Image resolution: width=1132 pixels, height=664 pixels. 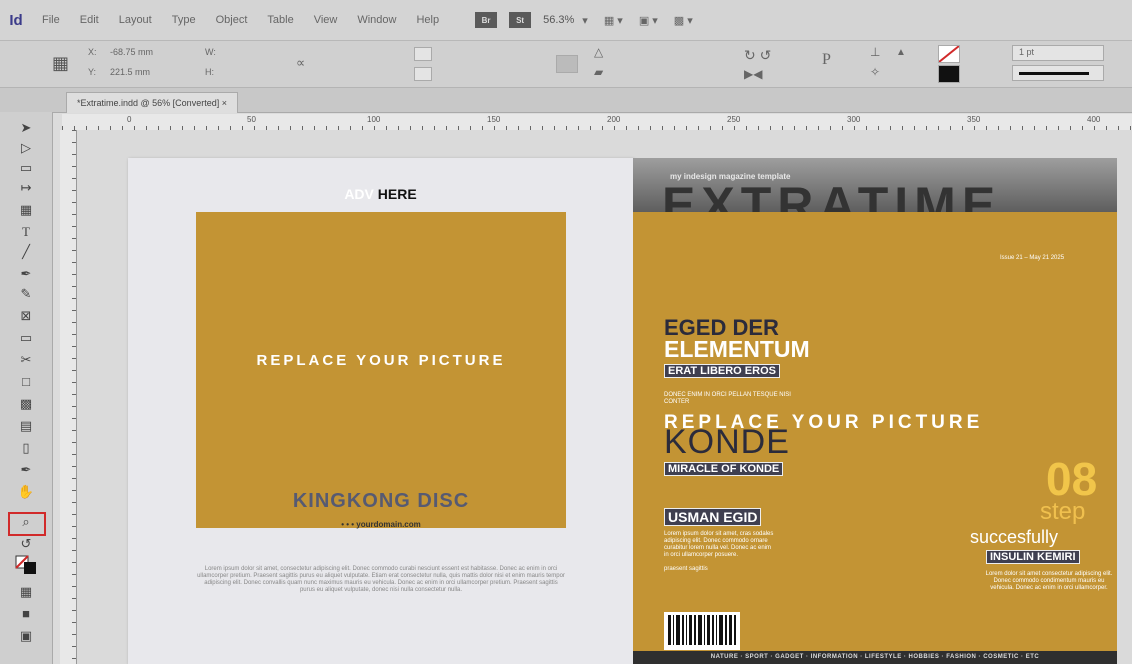 What do you see at coordinates (26, 448) in the screenshot?
I see `note-tool-icon: ▯` at bounding box center [26, 448].